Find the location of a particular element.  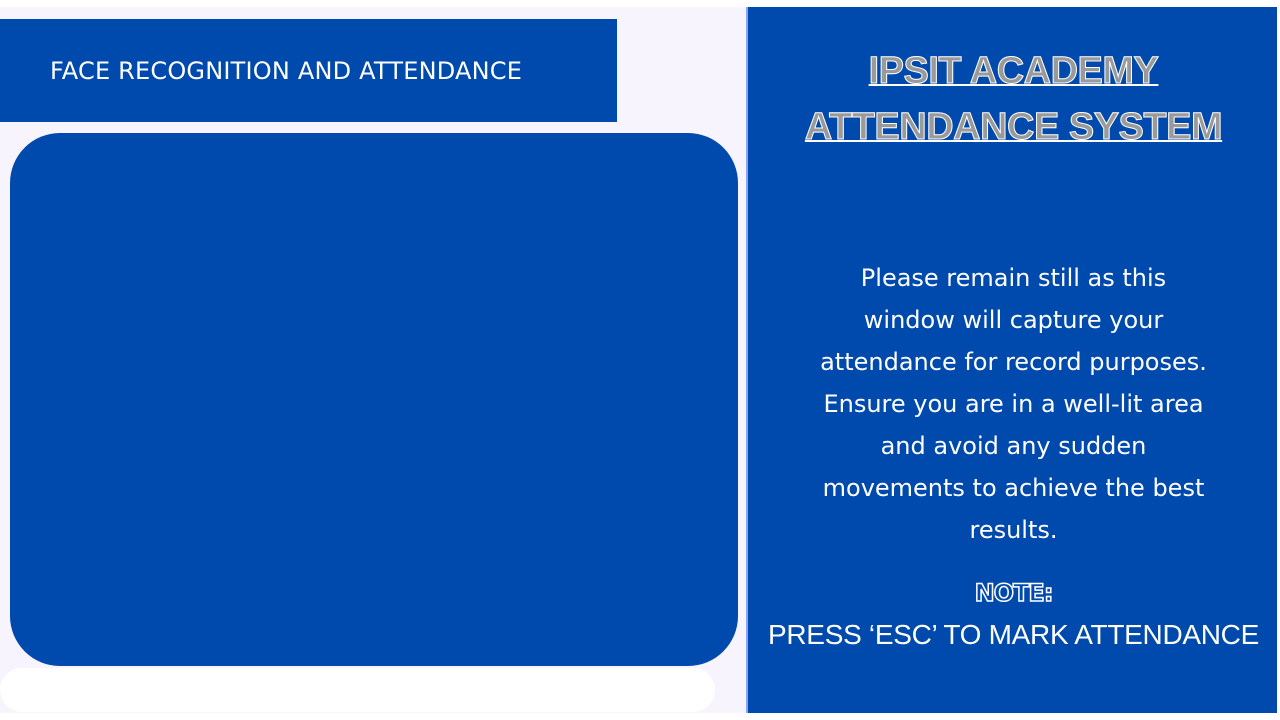

page-title: FACE RECOGNITION AND ATTENDANCE is located at coordinates (286, 70).